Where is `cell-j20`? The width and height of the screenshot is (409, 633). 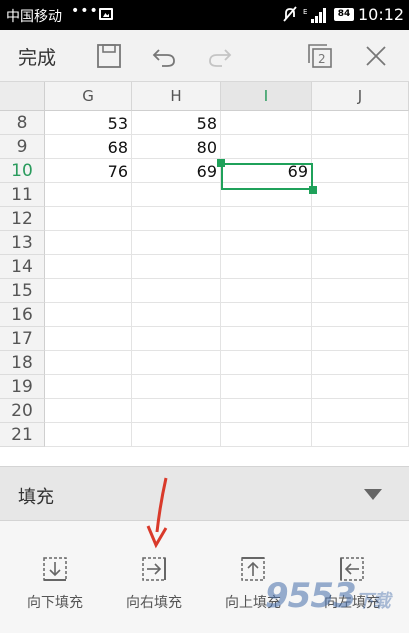 cell-j20 is located at coordinates (360, 411).